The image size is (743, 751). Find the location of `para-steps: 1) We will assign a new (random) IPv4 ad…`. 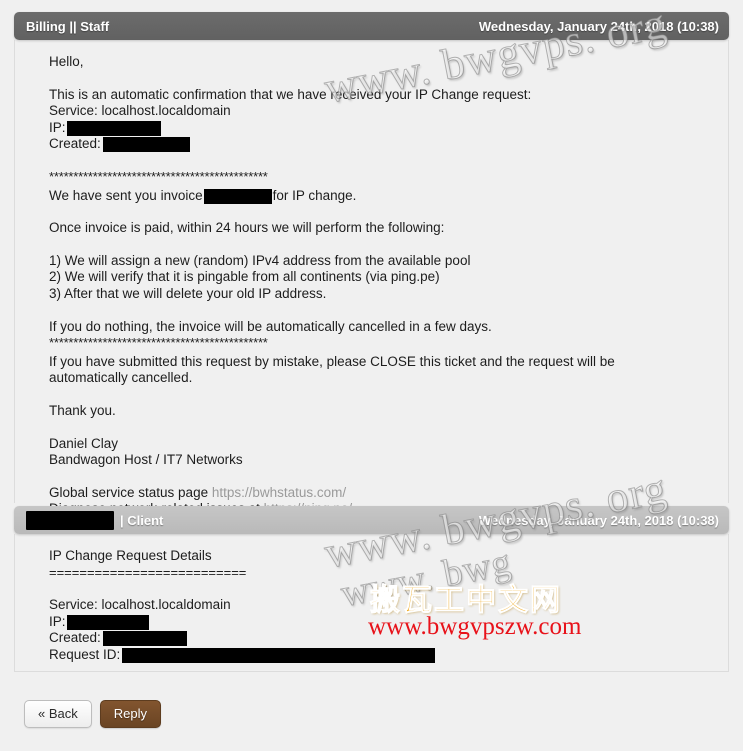

para-steps: 1) We will assign a new (random) IPv4 ad… is located at coordinates (388, 278).